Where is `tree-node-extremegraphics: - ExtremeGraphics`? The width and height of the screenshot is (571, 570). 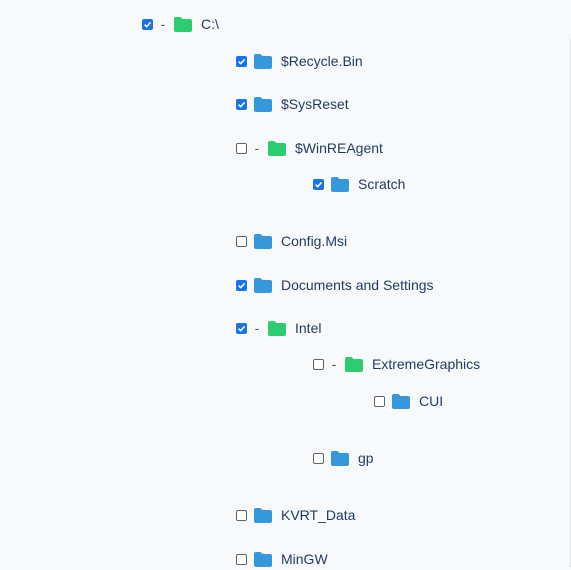
tree-node-extremegraphics: - ExtremeGraphics is located at coordinates (396, 364).